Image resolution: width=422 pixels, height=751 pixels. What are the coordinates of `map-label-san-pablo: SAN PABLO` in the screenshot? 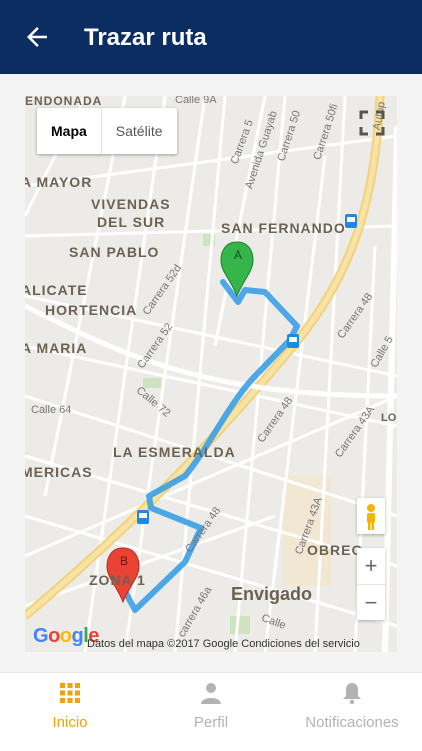 It's located at (114, 252).